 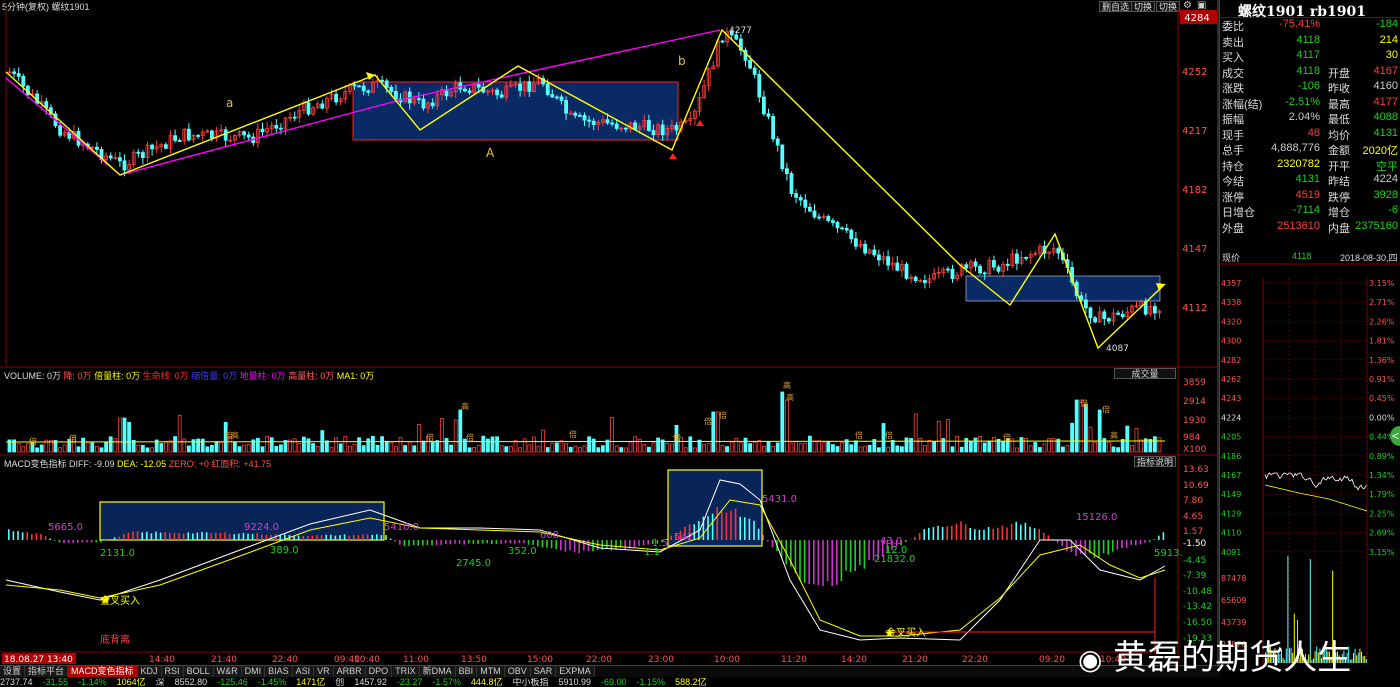 What do you see at coordinates (47, 671) in the screenshot?
I see `indicator-tab: 指标平台` at bounding box center [47, 671].